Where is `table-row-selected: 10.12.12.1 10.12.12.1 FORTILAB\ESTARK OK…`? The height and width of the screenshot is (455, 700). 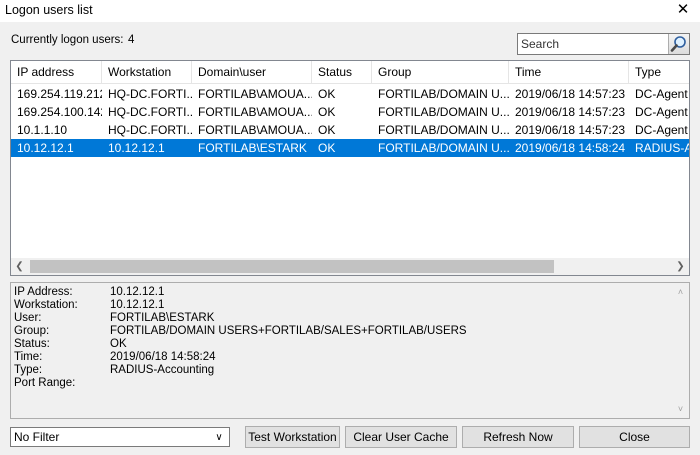 table-row-selected: 10.12.12.1 10.12.12.1 FORTILAB\ESTARK OK… is located at coordinates (350, 148).